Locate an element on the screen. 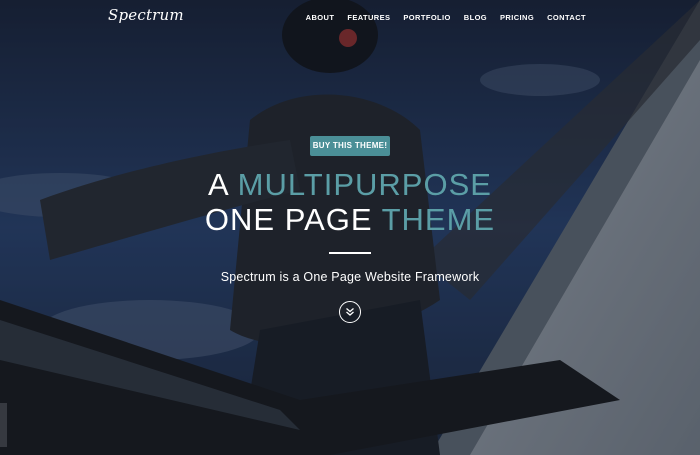 This screenshot has width=700, height=455. double-chevron-down-icon is located at coordinates (350, 312).